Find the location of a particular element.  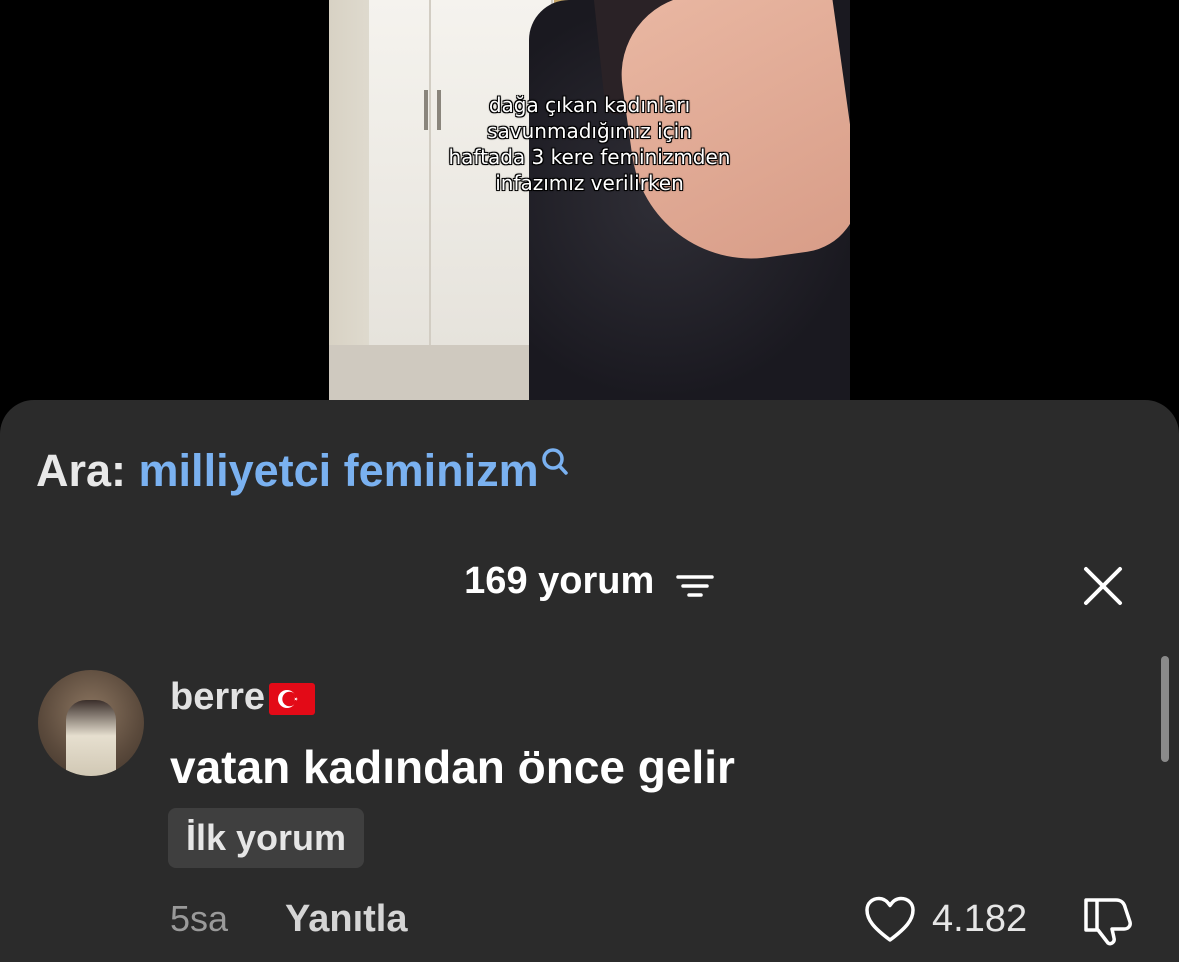

heart-icon is located at coordinates (890, 920).